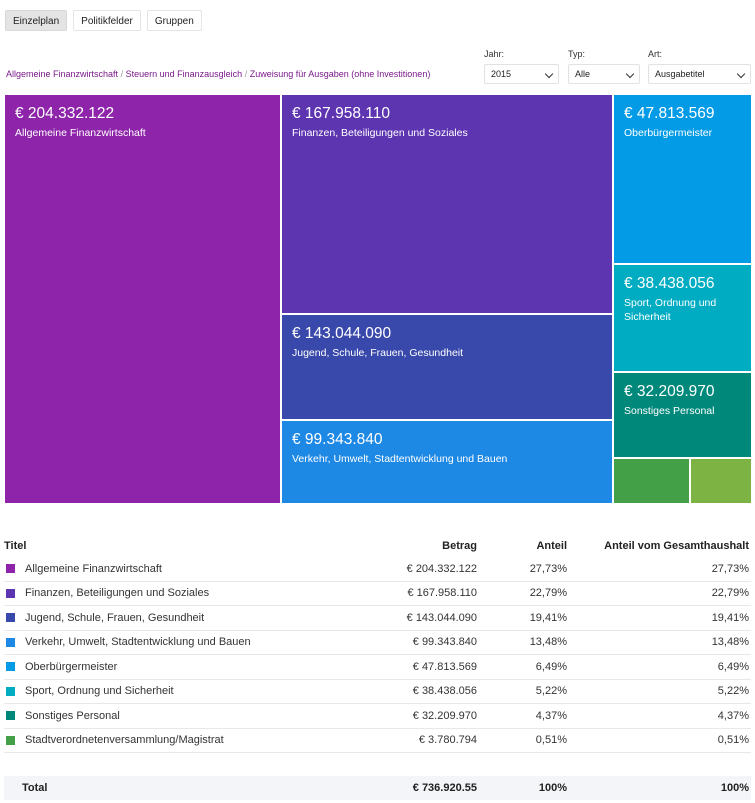 The height and width of the screenshot is (803, 755). Describe the element at coordinates (548, 617) in the screenshot. I see `row-anteil: 19,41%` at that location.